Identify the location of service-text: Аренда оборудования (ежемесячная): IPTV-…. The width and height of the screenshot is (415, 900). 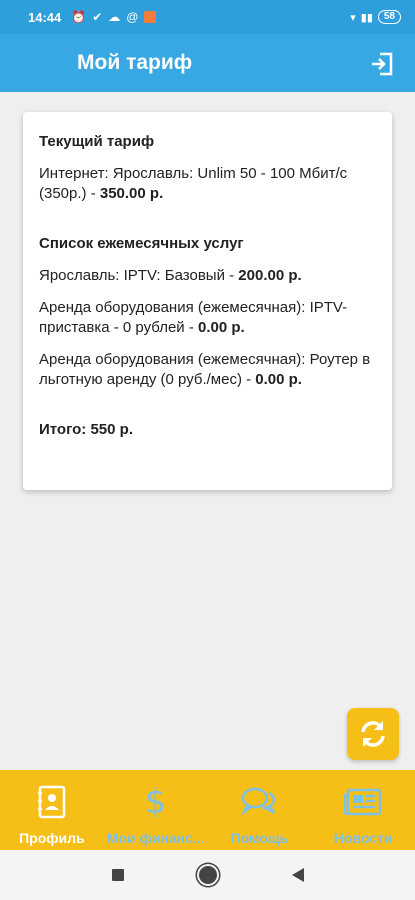
(193, 317).